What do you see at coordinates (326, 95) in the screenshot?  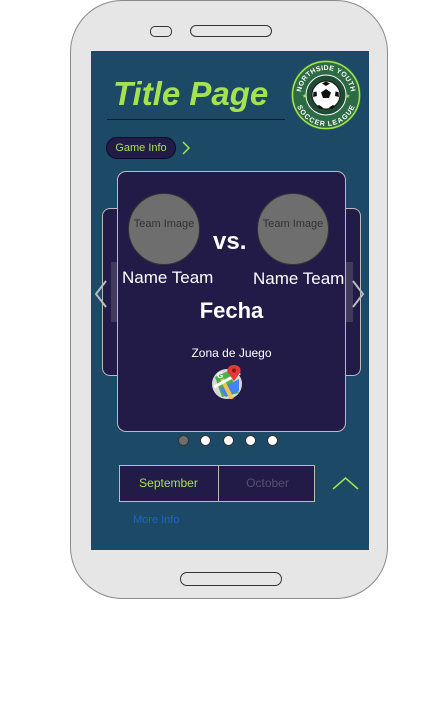 I see `league-logo: NORTHSIDE YOUTH SOCCER LEAGUE ★ ★` at bounding box center [326, 95].